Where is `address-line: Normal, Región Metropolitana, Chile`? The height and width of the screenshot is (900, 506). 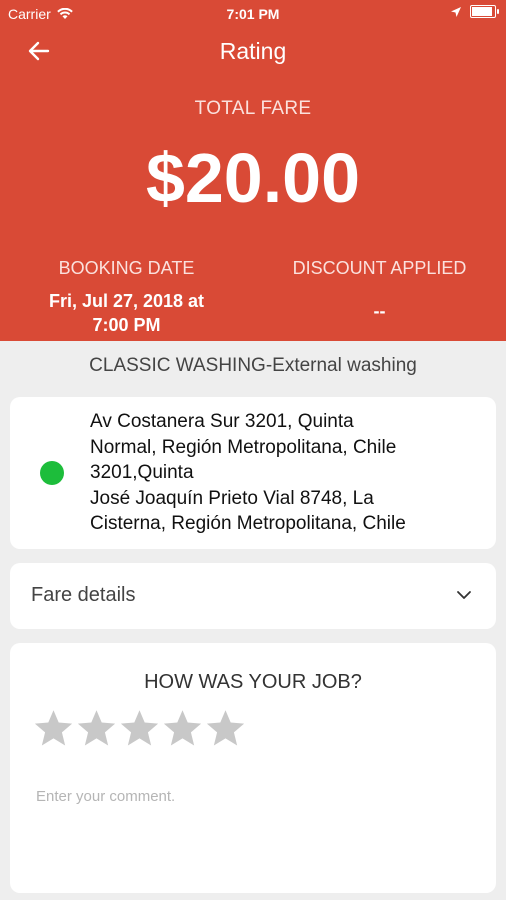 address-line: Normal, Región Metropolitana, Chile is located at coordinates (243, 447).